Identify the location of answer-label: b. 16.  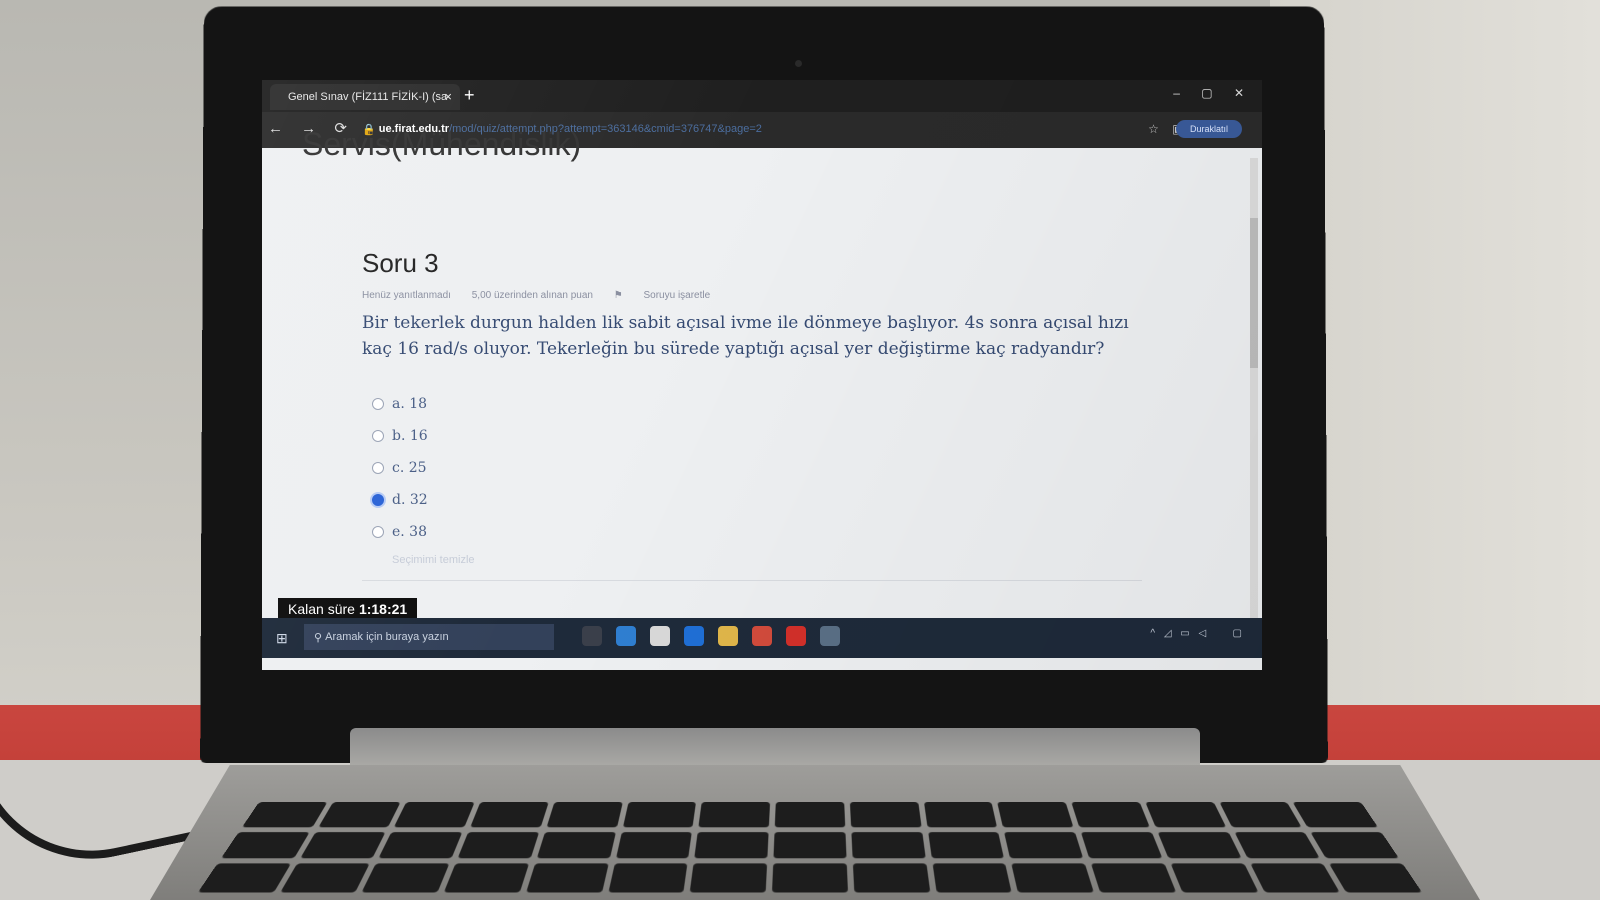
(410, 436).